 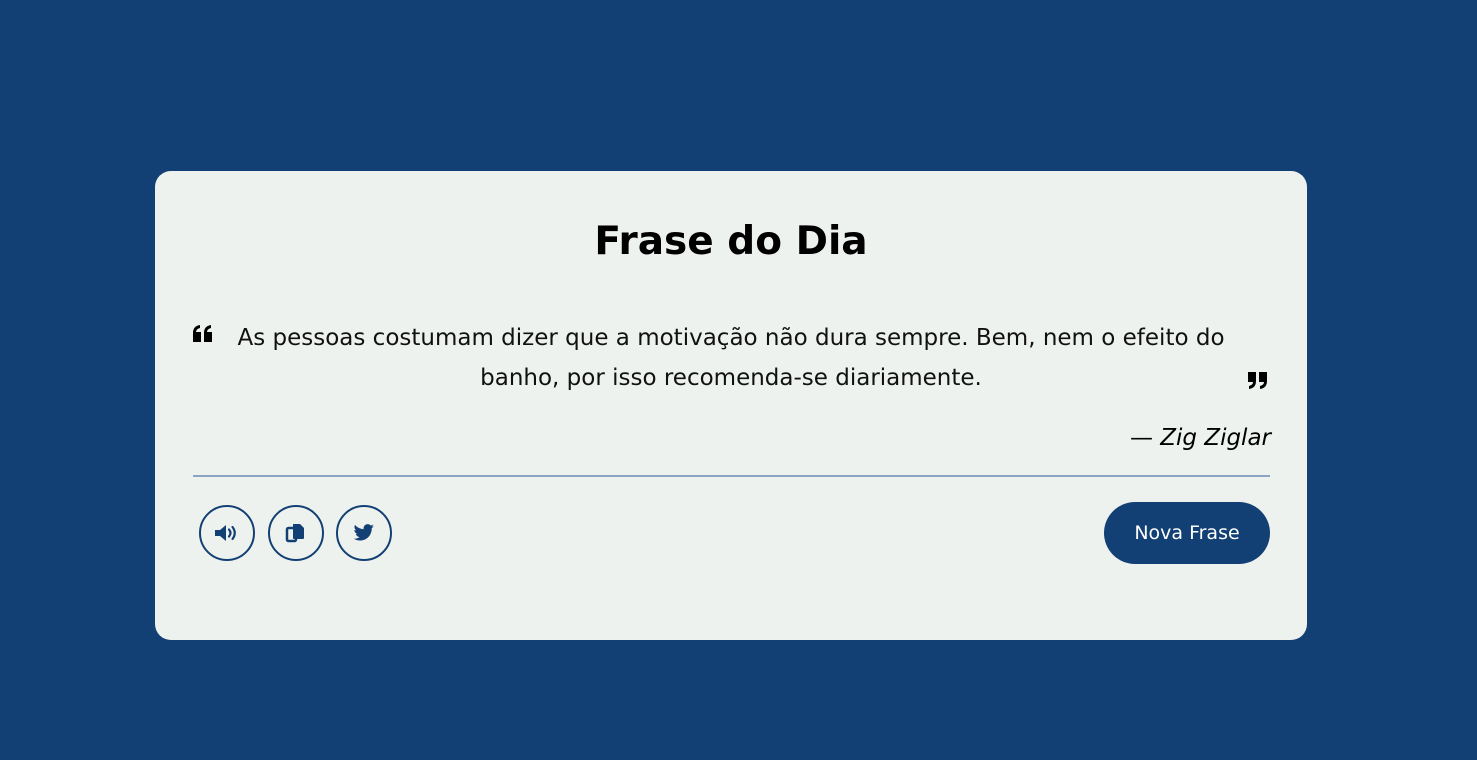 What do you see at coordinates (1141, 438) in the screenshot?
I see `author-dash: —` at bounding box center [1141, 438].